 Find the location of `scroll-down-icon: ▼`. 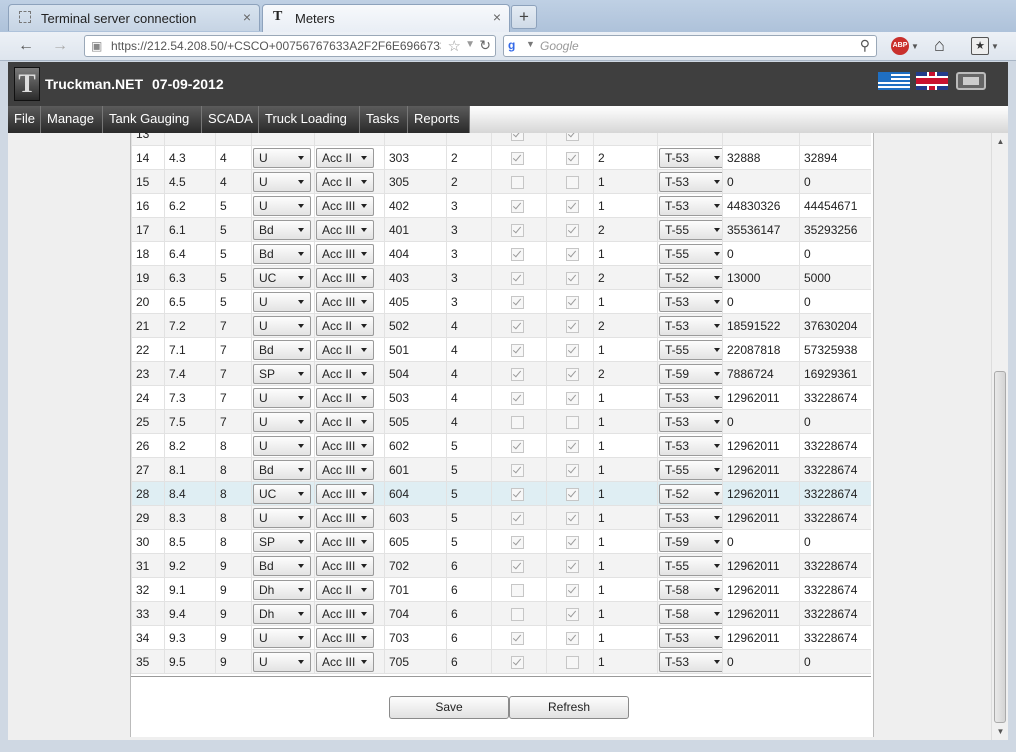

scroll-down-icon: ▼ is located at coordinates (1000, 731).